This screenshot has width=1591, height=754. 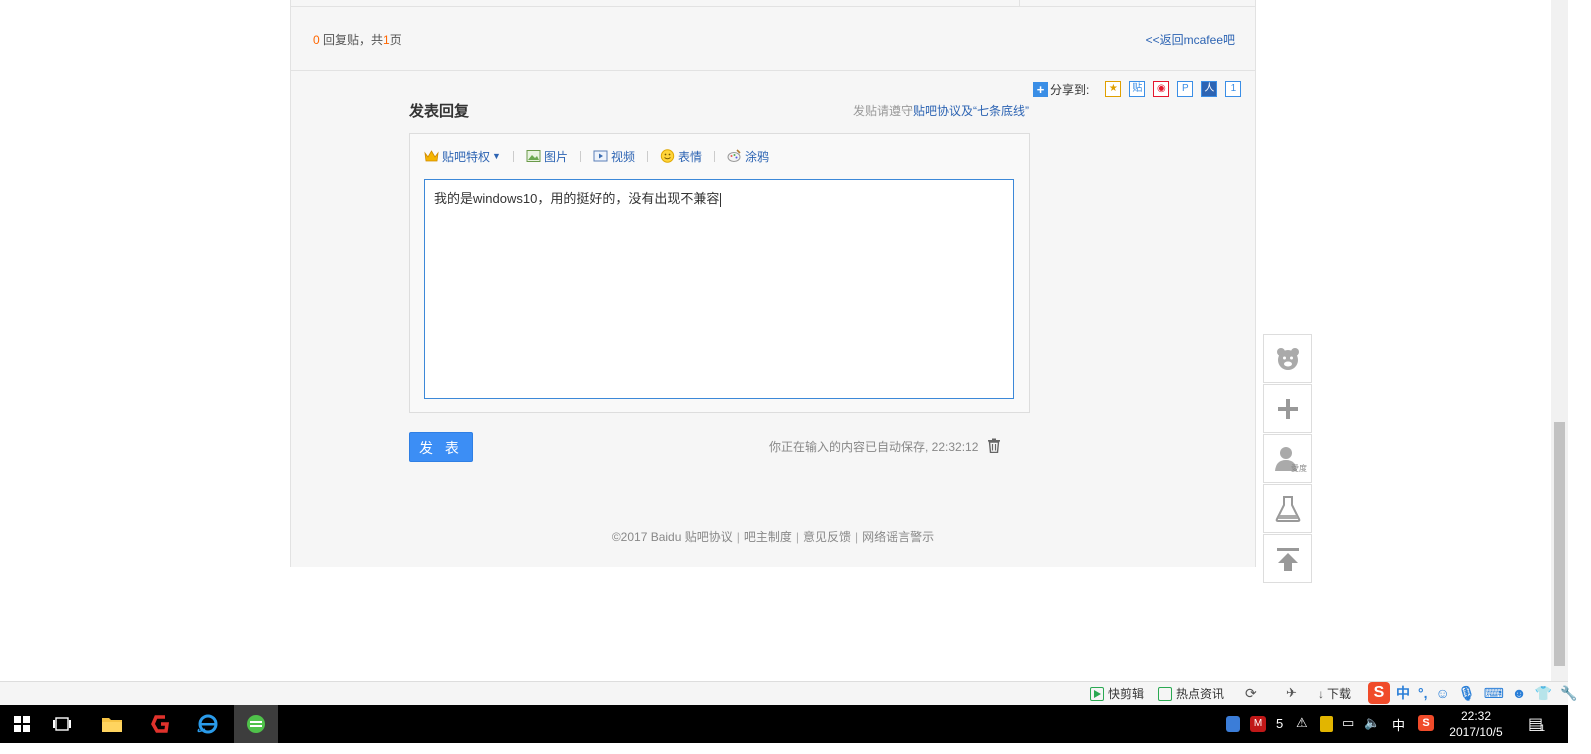 I want to click on share-plus-icon: +, so click(x=1040, y=89).